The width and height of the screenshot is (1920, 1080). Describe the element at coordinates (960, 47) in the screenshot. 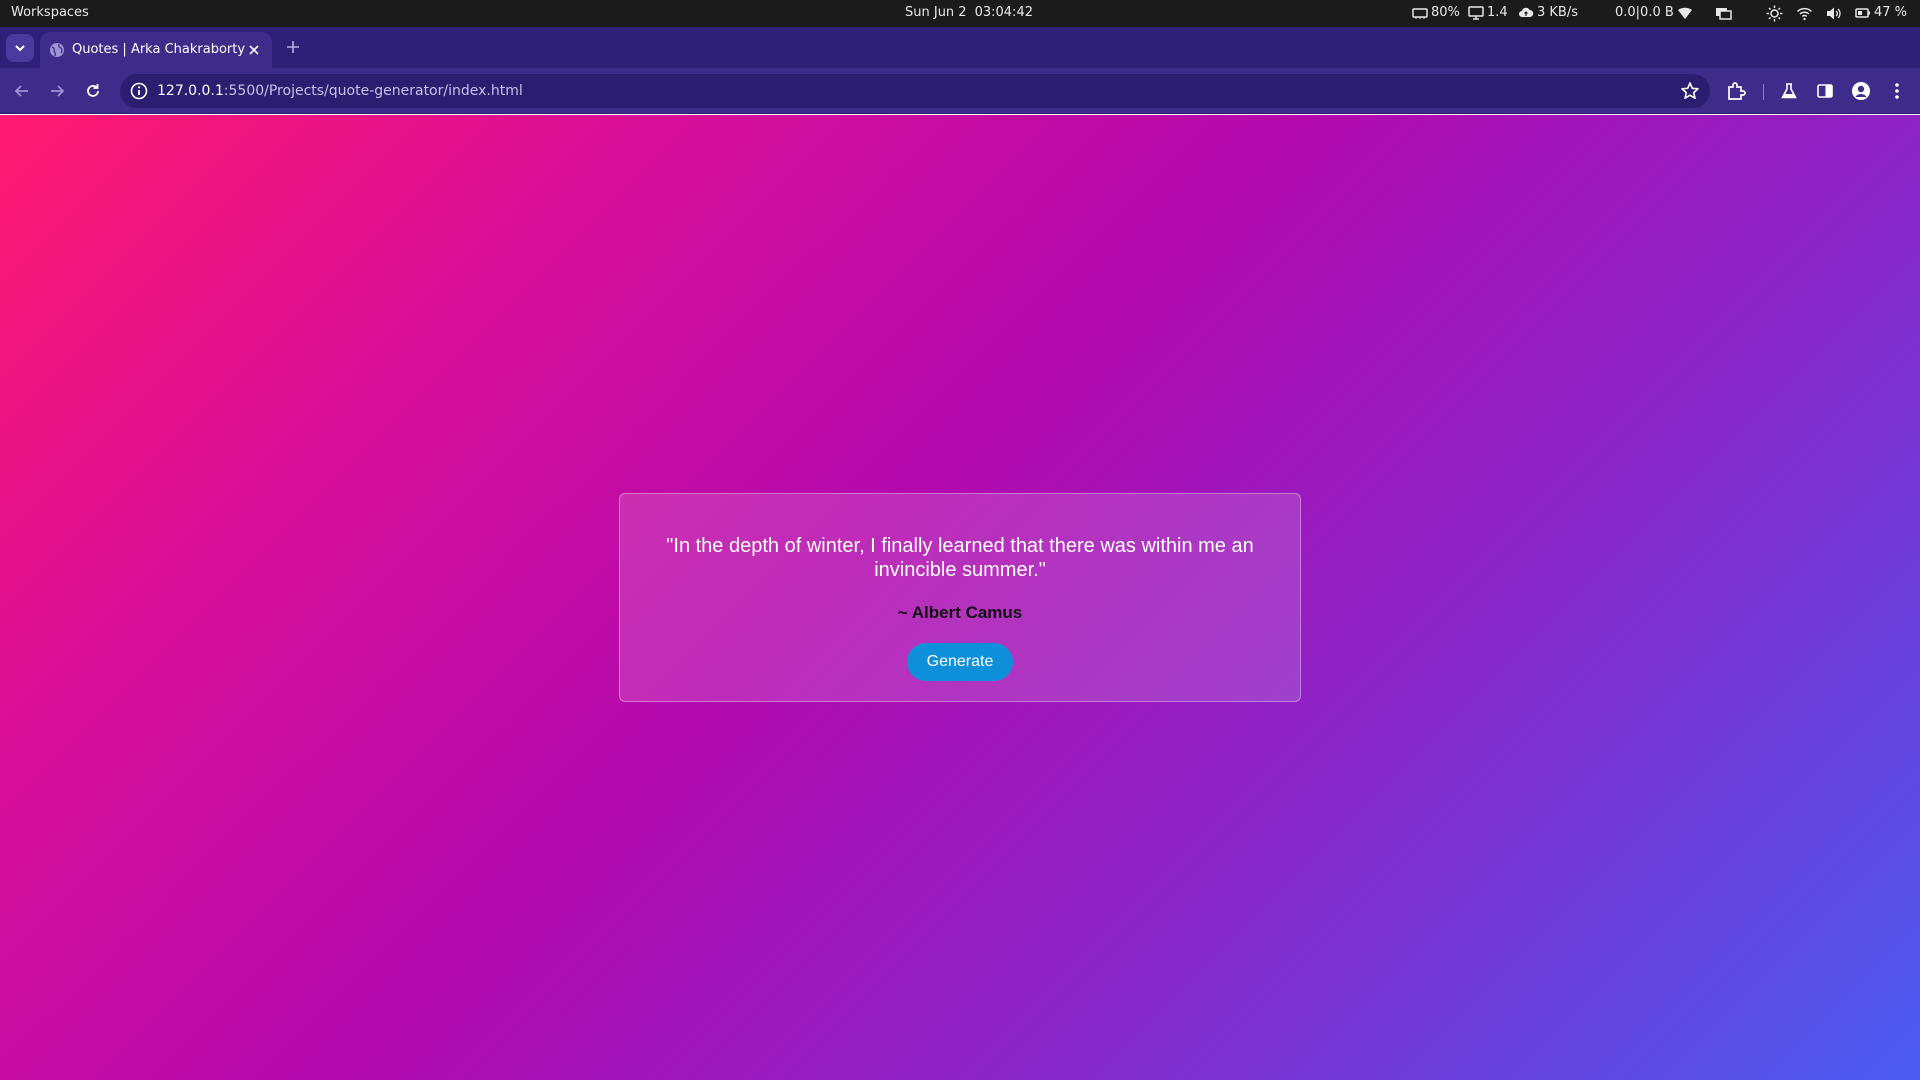

I see `browser-tab-strip: Quotes | Arka Chakraborty` at that location.